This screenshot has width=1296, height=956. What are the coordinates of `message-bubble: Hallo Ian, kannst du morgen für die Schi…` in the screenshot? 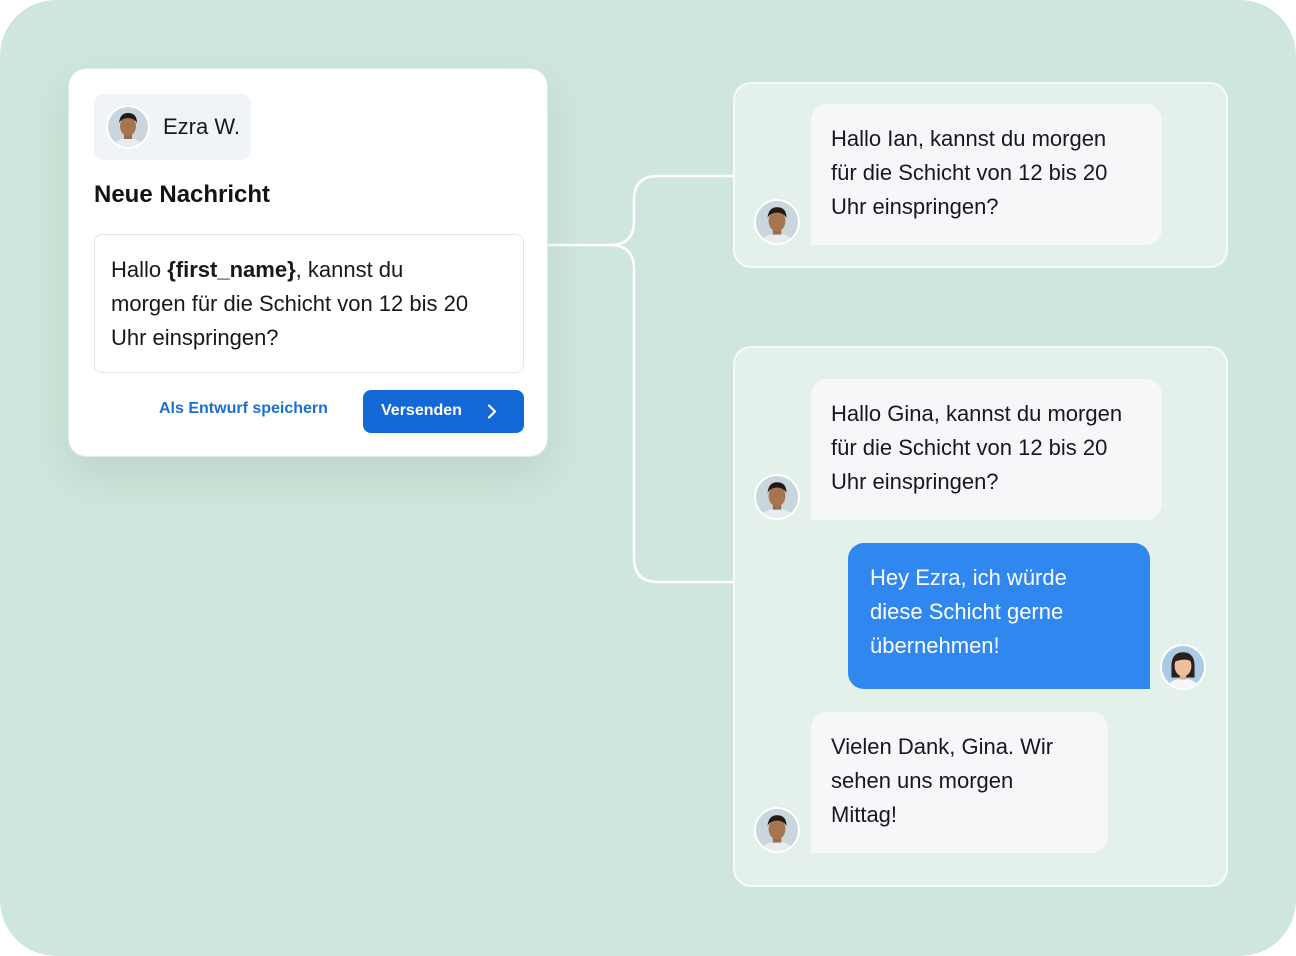 It's located at (986, 174).